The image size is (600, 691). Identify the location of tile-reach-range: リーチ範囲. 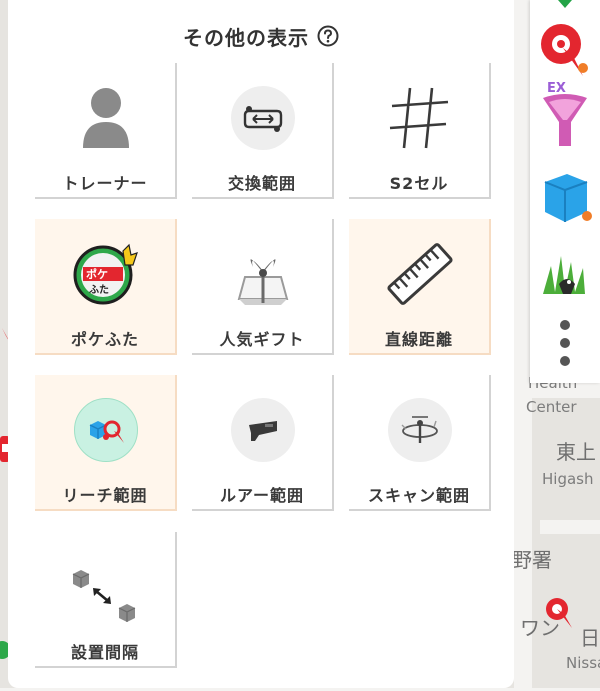
(106, 443).